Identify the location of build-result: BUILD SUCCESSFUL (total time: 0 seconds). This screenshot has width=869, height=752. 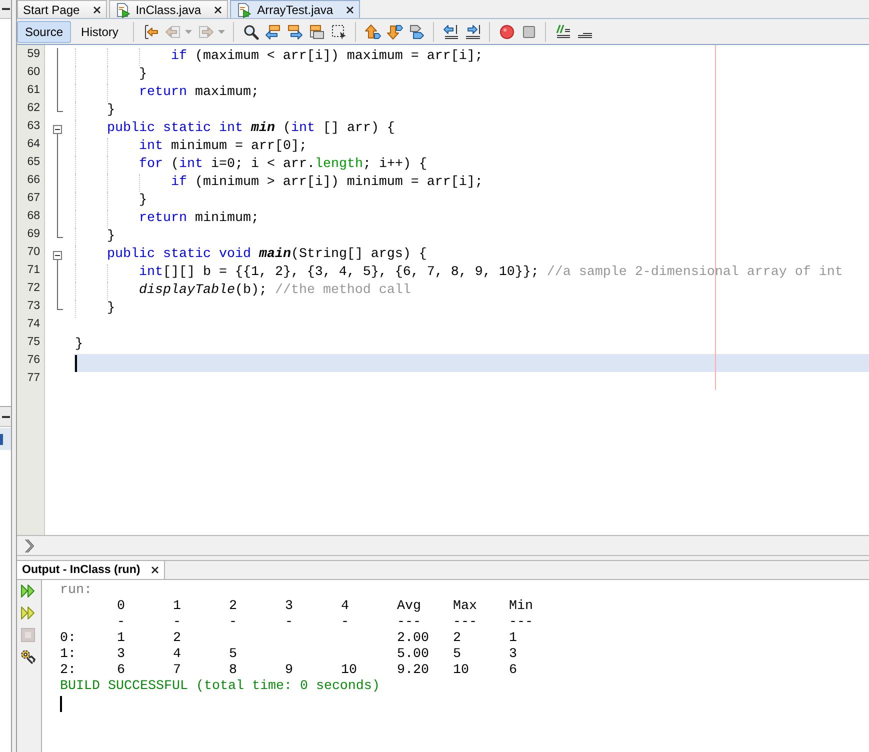
(220, 687).